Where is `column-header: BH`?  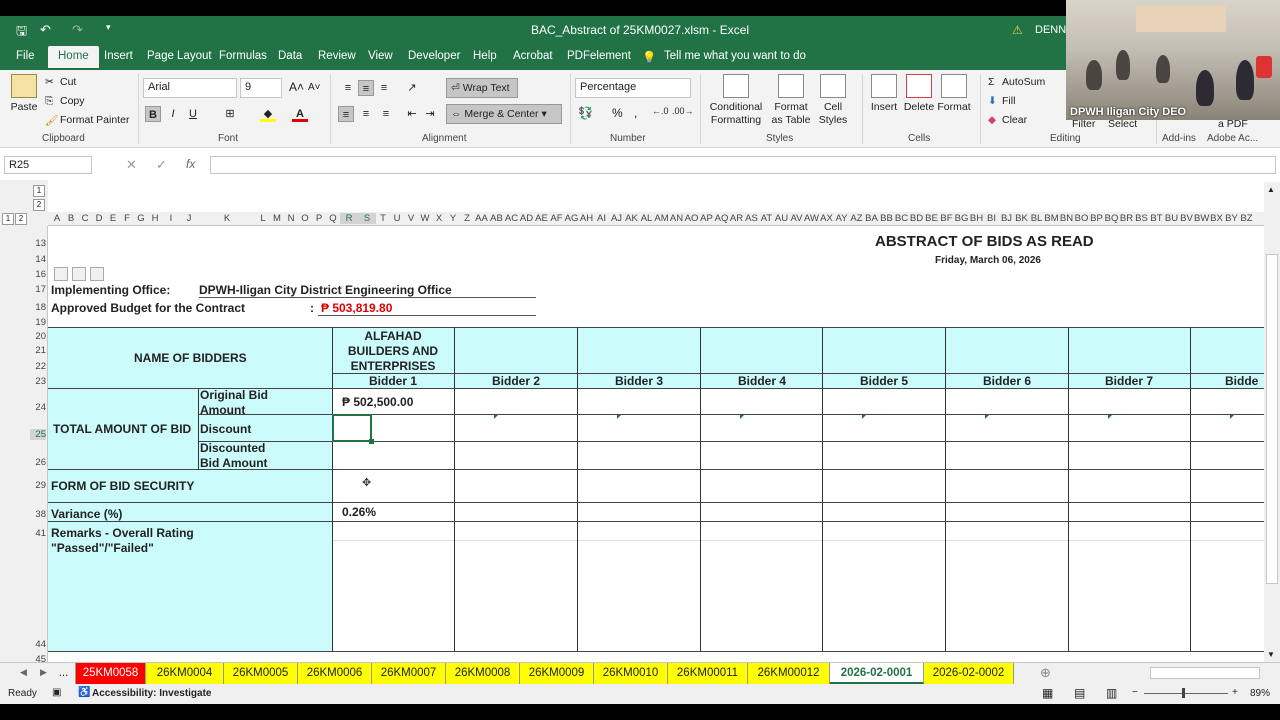 column-header: BH is located at coordinates (976, 218).